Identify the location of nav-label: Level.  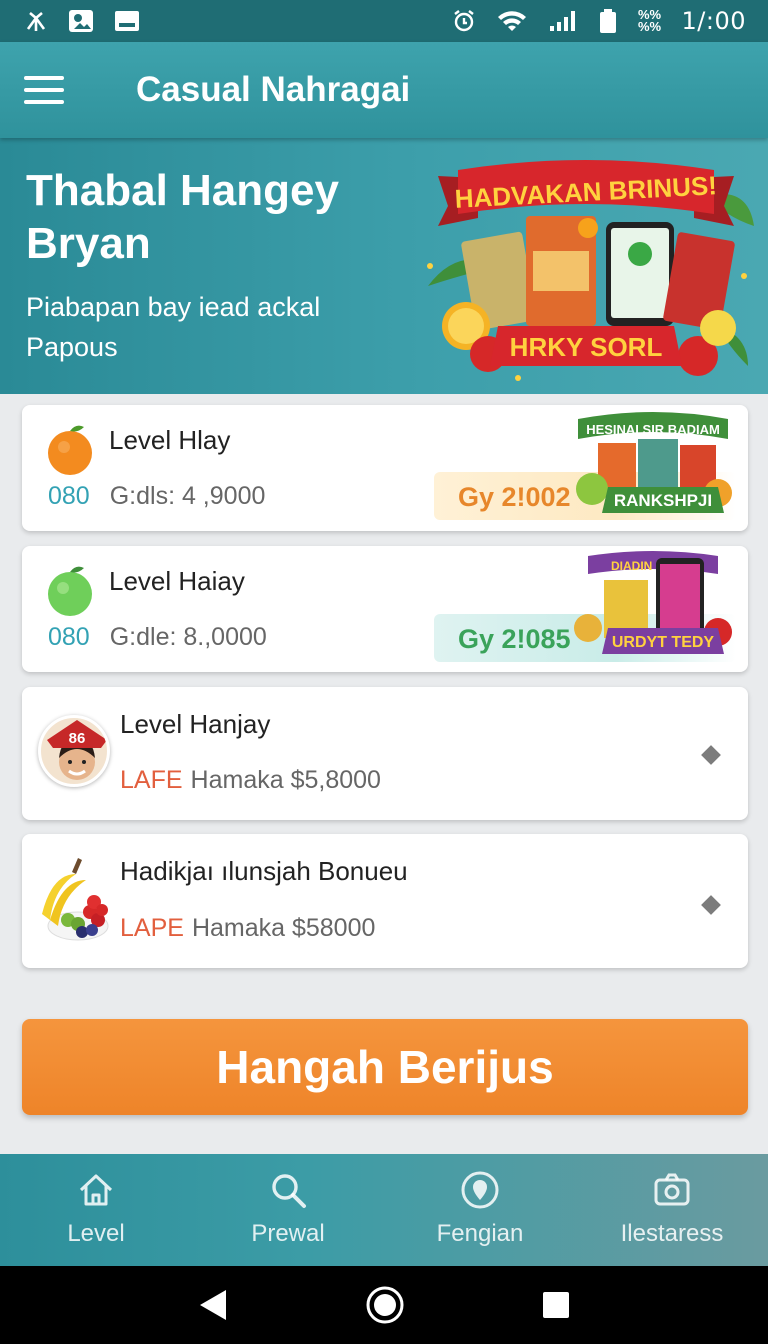
(96, 1233).